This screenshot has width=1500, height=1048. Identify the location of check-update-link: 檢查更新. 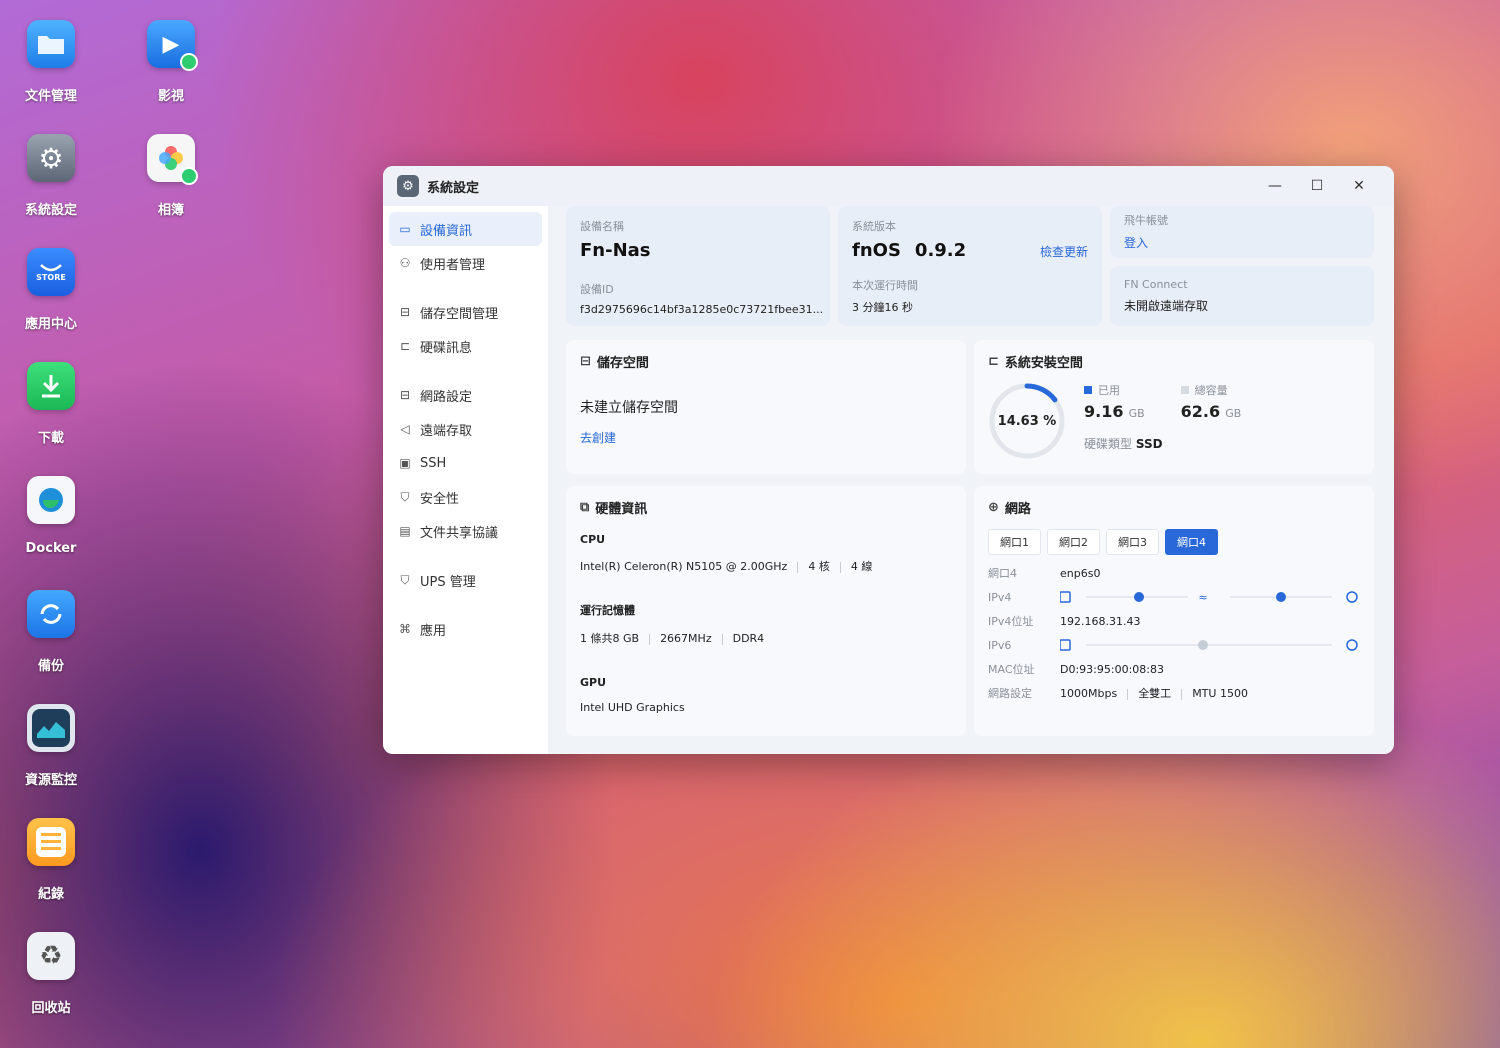
(1064, 251).